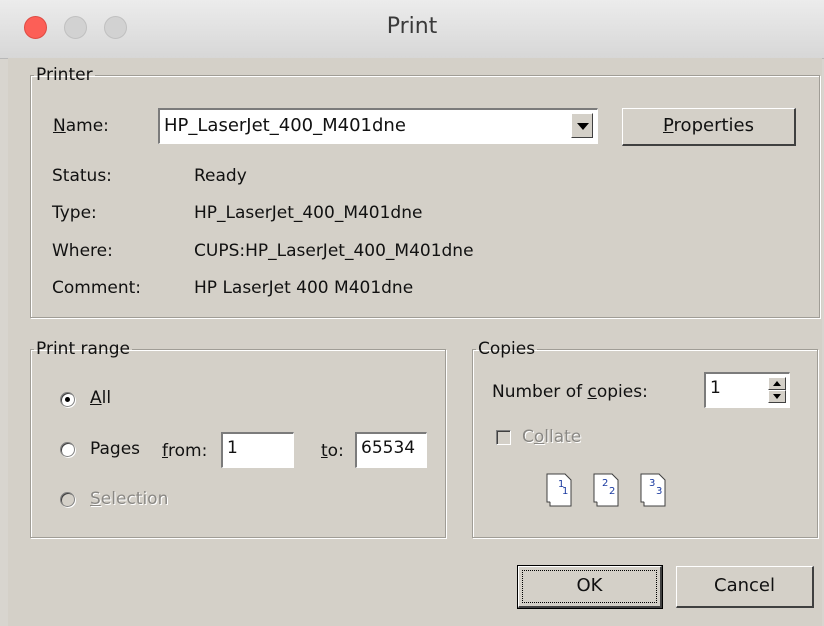  What do you see at coordinates (308, 213) in the screenshot?
I see `type-value: HP_LaserJet_400_M401dne` at bounding box center [308, 213].